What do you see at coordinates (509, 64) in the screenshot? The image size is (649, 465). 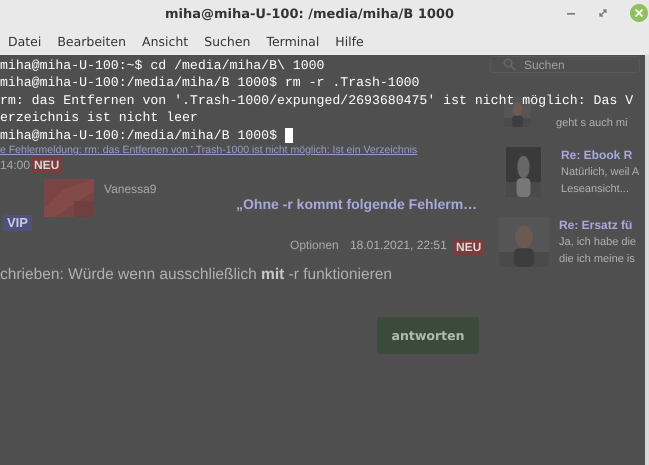 I see `search-icon` at bounding box center [509, 64].